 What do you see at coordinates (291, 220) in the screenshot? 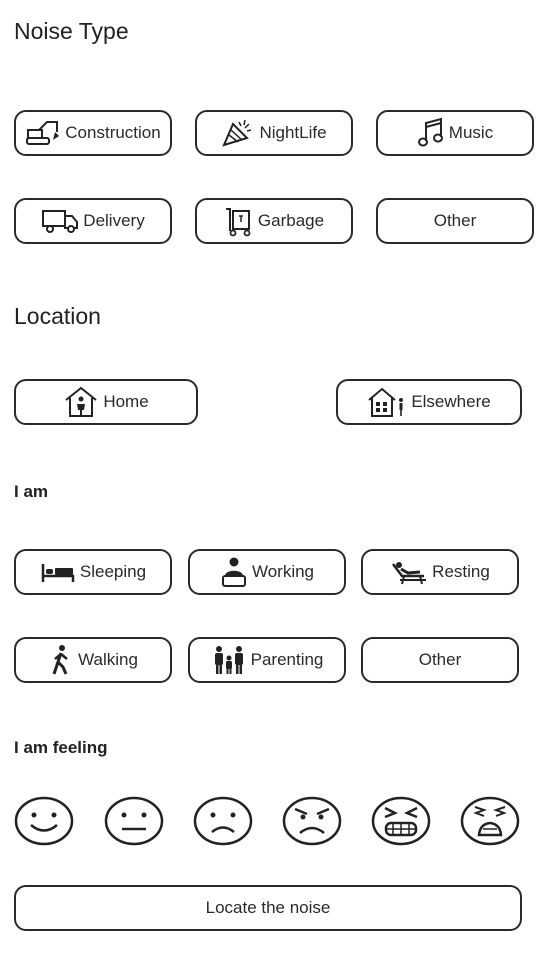
I see `garbage-label: Garbage` at bounding box center [291, 220].